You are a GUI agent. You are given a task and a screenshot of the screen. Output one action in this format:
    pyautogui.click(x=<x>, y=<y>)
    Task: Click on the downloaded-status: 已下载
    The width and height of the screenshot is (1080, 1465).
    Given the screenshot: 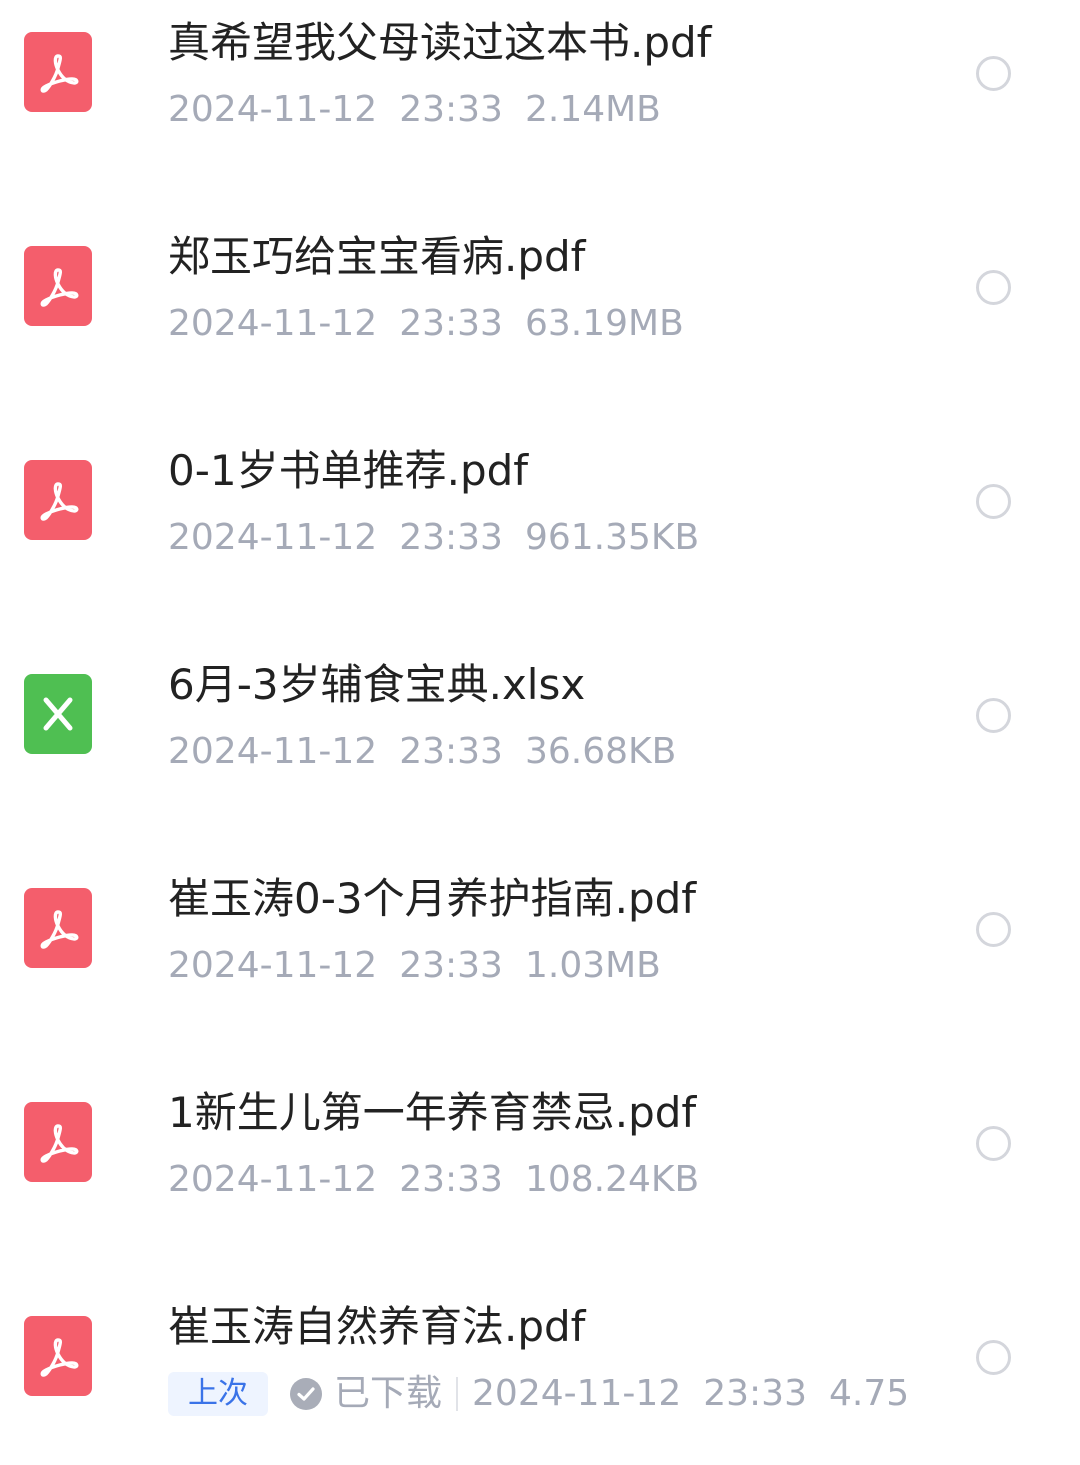 What is the action you would take?
    pyautogui.click(x=388, y=1393)
    